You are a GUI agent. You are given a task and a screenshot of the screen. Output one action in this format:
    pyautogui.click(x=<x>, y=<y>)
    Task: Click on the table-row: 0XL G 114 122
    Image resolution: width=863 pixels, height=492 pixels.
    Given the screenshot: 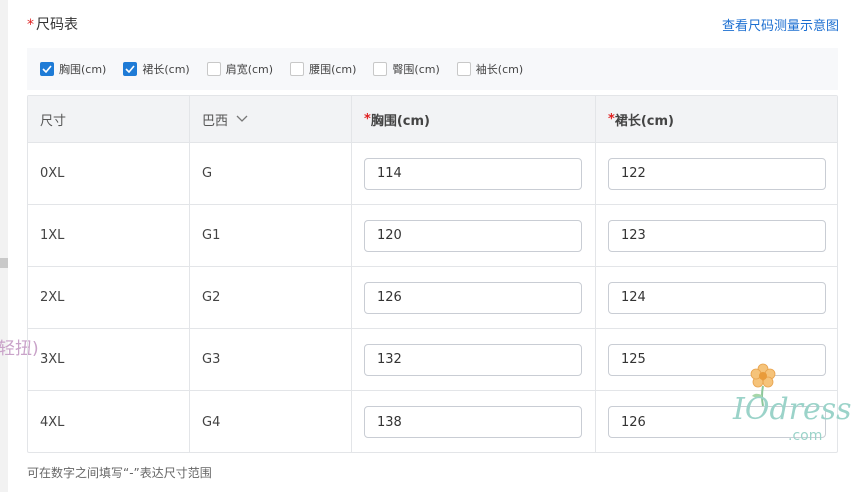 What is the action you would take?
    pyautogui.click(x=432, y=174)
    